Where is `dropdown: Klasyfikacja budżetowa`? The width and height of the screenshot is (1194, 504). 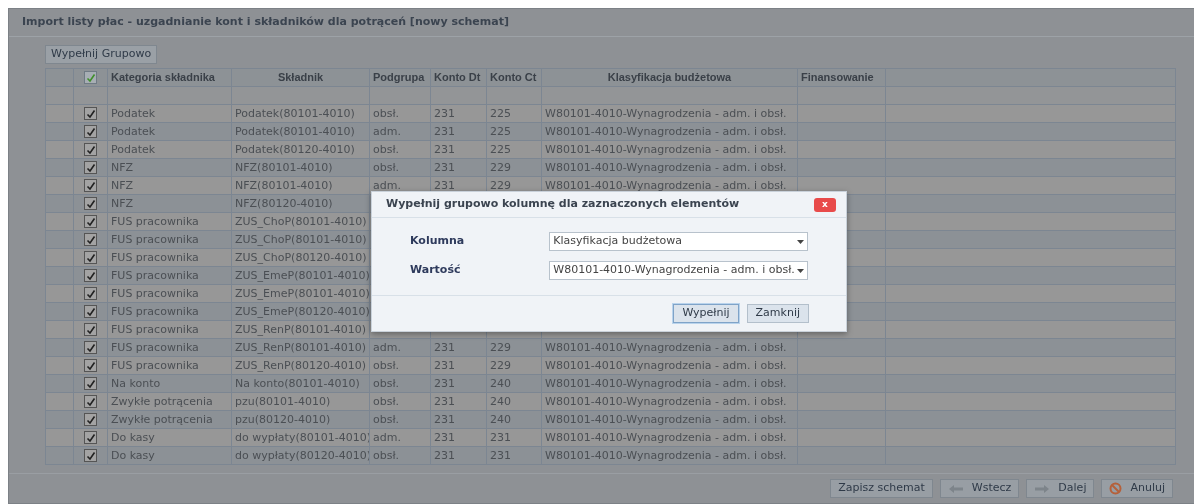
dropdown: Klasyfikacja budżetowa is located at coordinates (678, 241).